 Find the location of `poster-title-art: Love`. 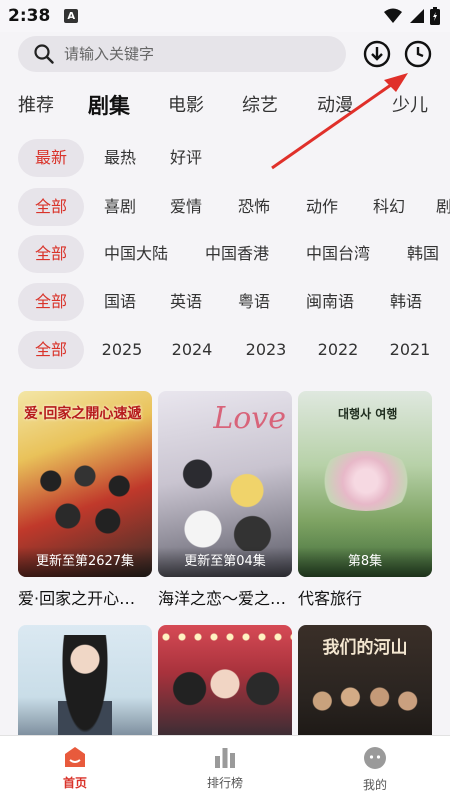

poster-title-art: Love is located at coordinates (249, 418).